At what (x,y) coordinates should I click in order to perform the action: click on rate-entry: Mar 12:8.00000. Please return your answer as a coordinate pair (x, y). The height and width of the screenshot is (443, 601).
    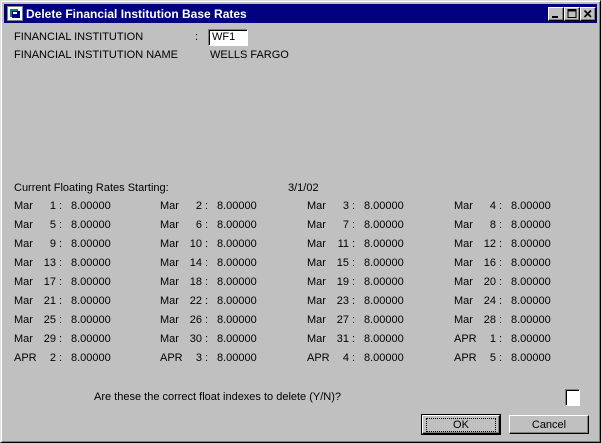
    Looking at the image, I should click on (524, 247).